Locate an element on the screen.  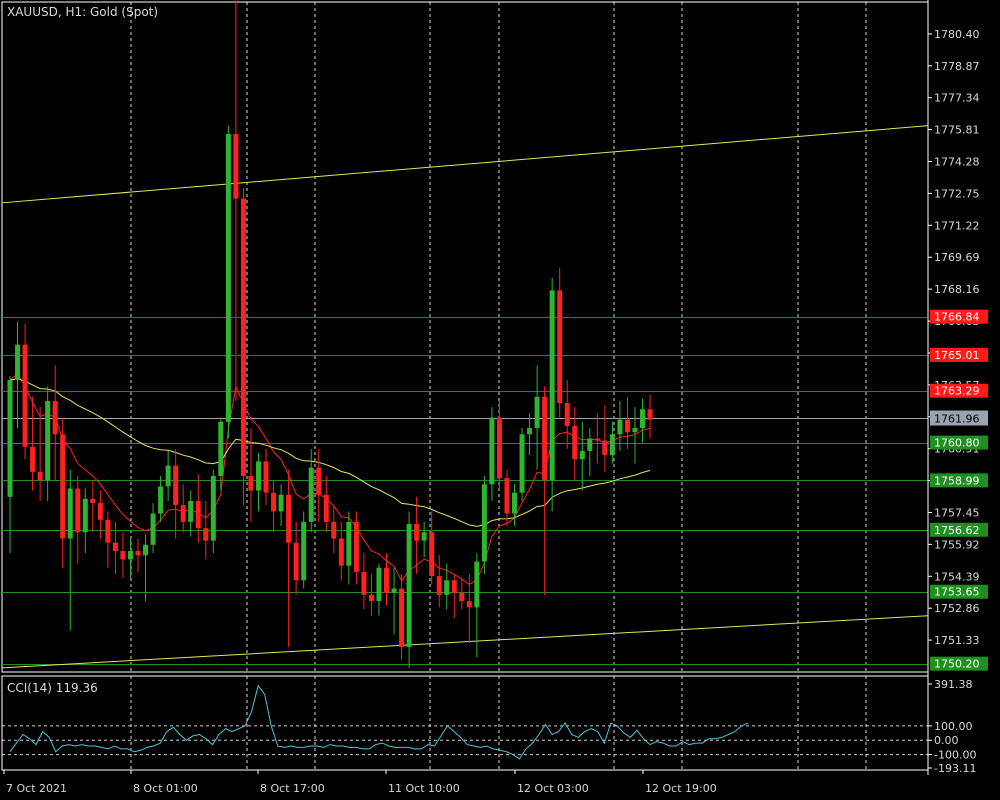
level-price-tag: 1766.84 is located at coordinates (959, 316).